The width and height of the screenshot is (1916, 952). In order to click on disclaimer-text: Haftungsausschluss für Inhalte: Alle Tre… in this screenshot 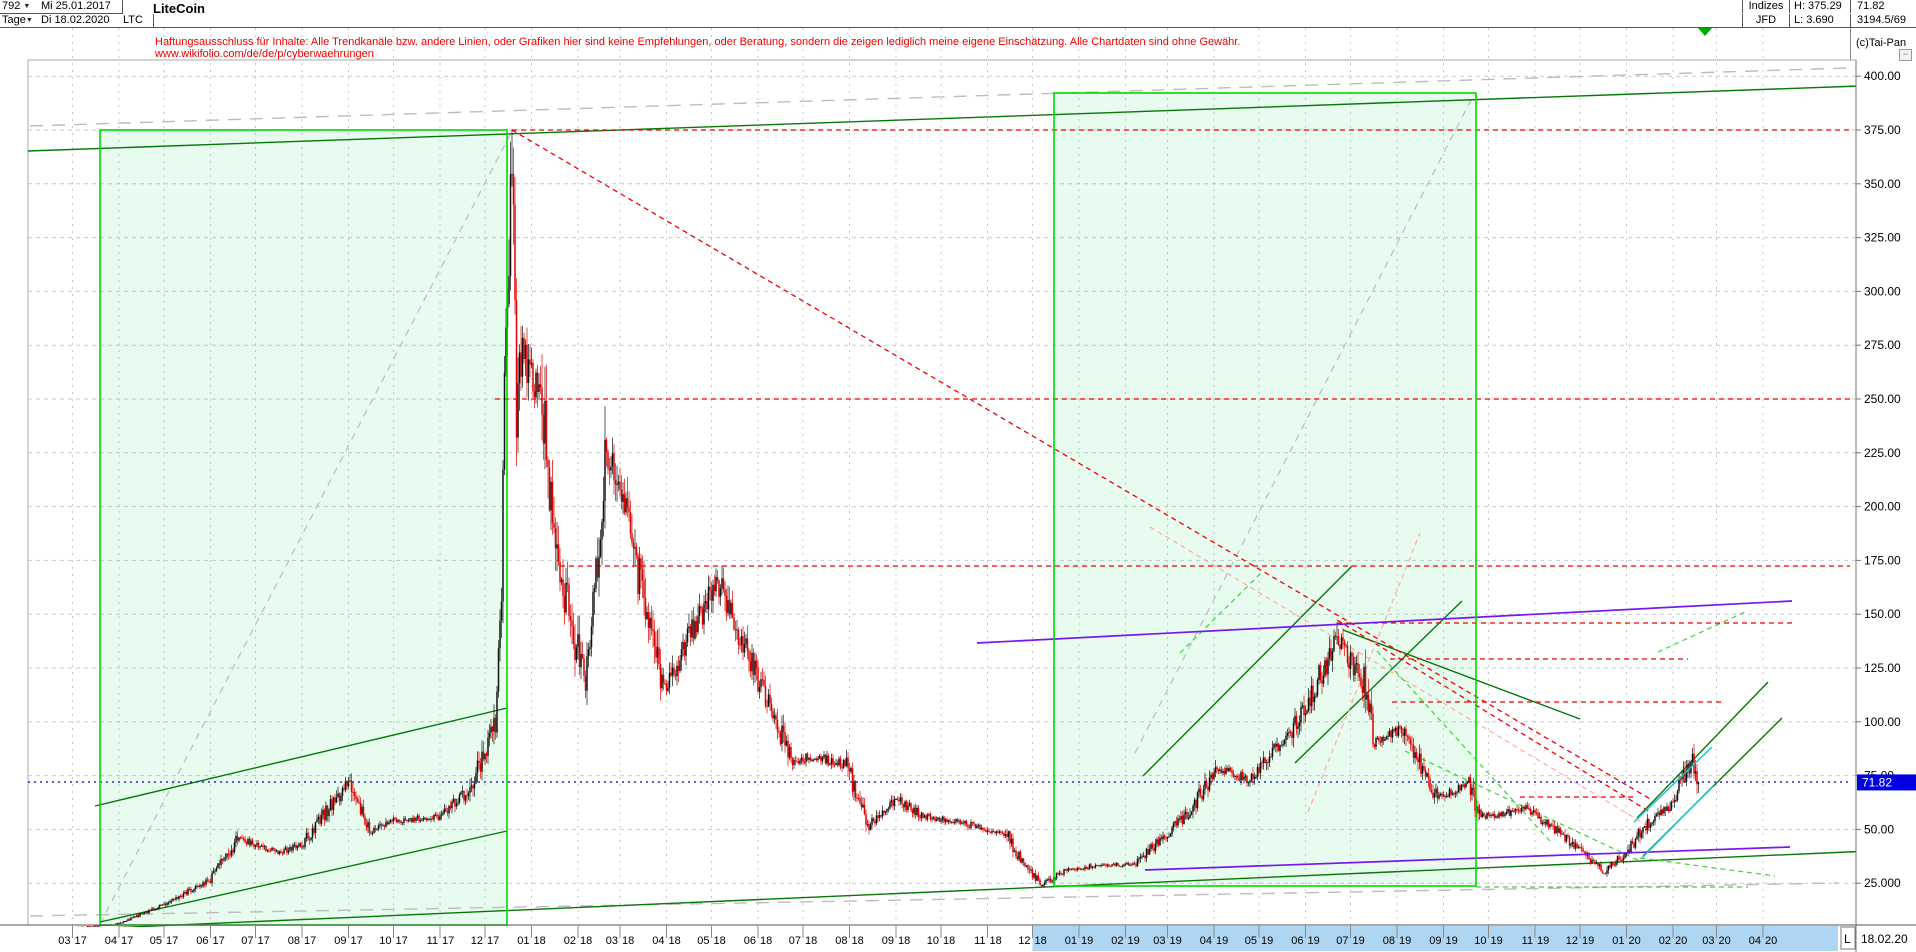, I will do `click(698, 48)`.